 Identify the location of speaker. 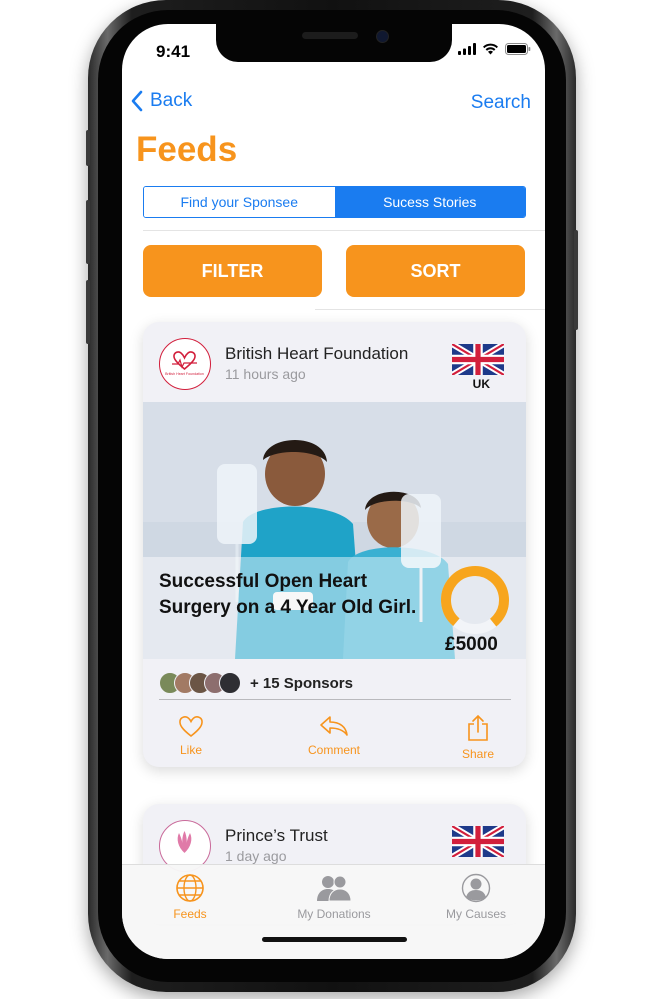
(330, 35).